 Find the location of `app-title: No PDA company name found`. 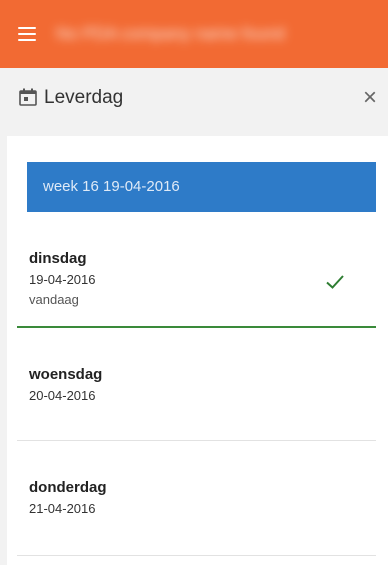

app-title: No PDA company name found is located at coordinates (170, 33).